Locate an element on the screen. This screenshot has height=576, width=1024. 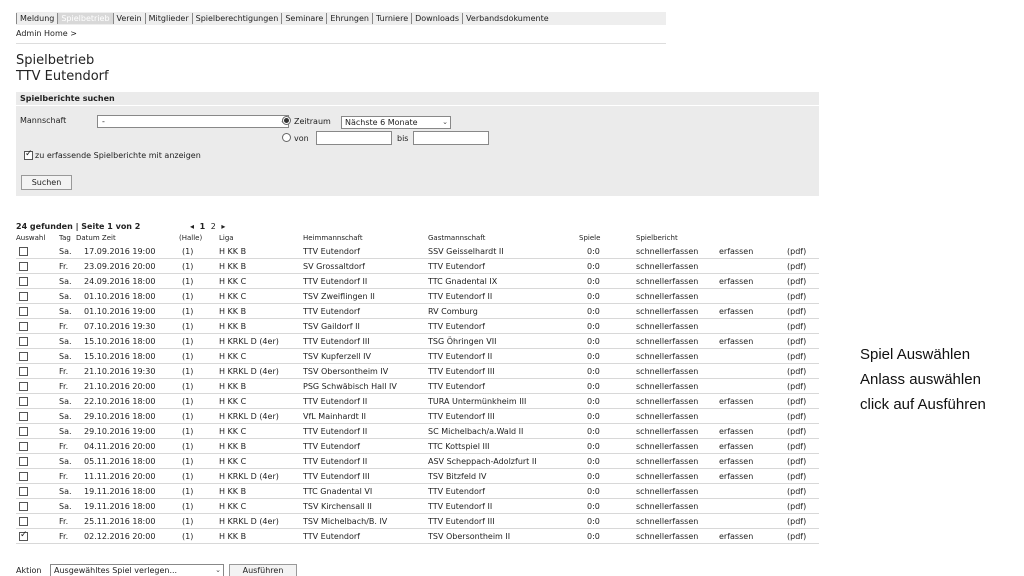
nav-item-verbandsdokumente: Verbandsdokumente is located at coordinates (507, 18).